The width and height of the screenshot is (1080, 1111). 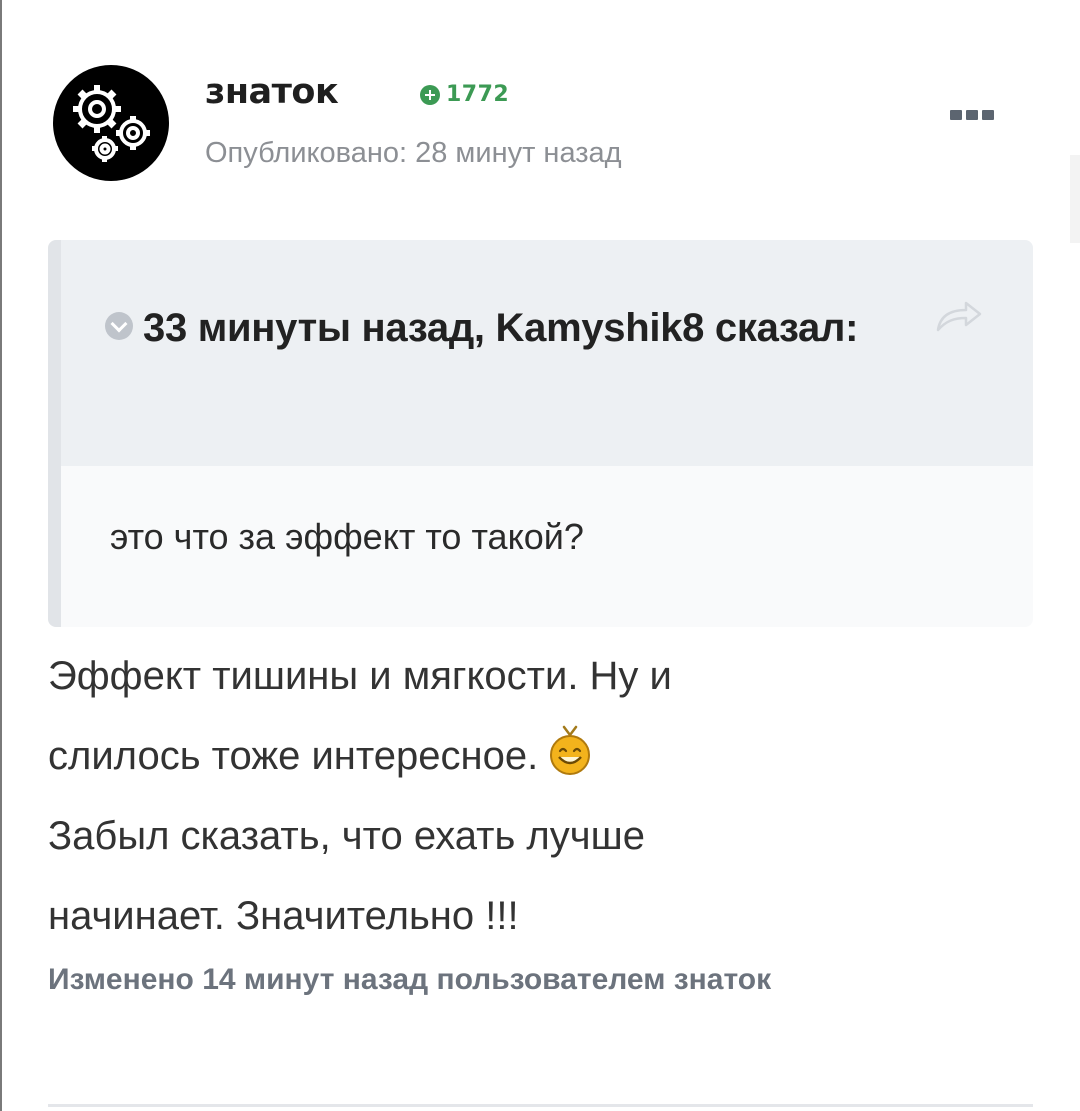 I want to click on published-time: Опубликовано: 28 минут назад, so click(x=413, y=153).